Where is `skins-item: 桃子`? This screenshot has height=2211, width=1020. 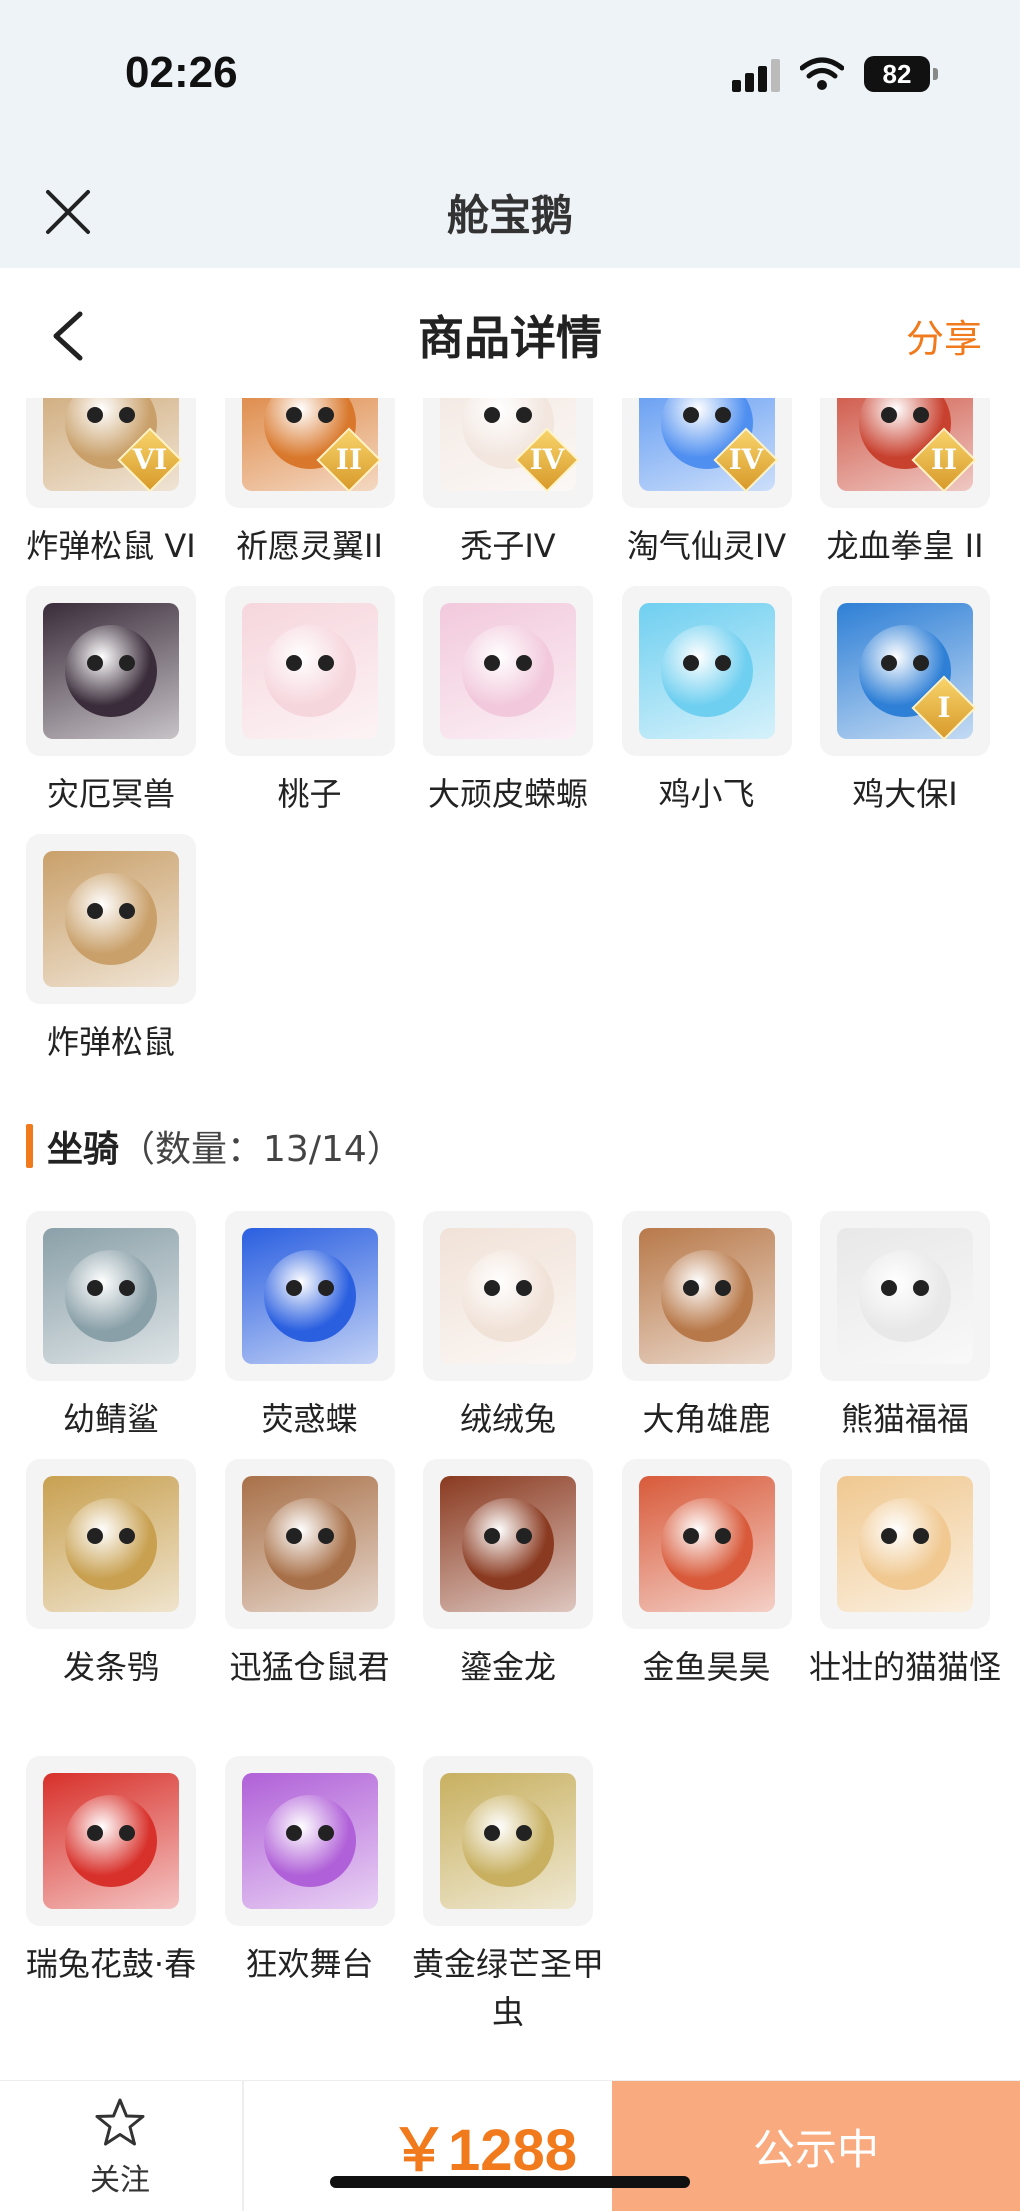 skins-item: 桃子 is located at coordinates (309, 702).